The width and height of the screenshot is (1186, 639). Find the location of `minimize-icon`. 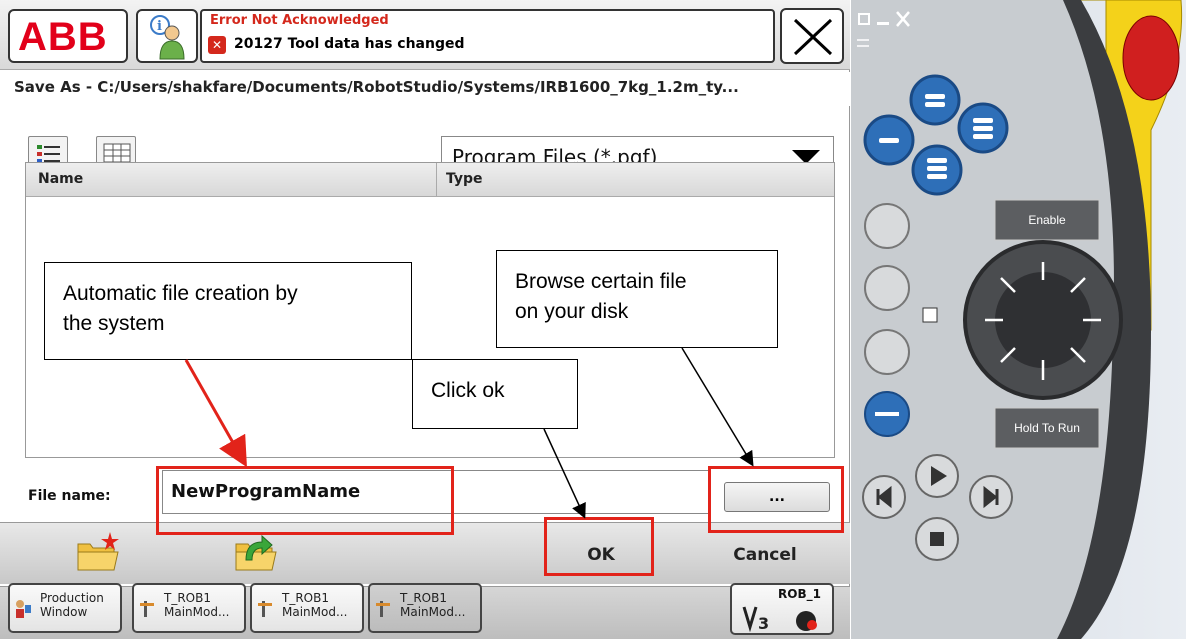

minimize-icon is located at coordinates (883, 23).